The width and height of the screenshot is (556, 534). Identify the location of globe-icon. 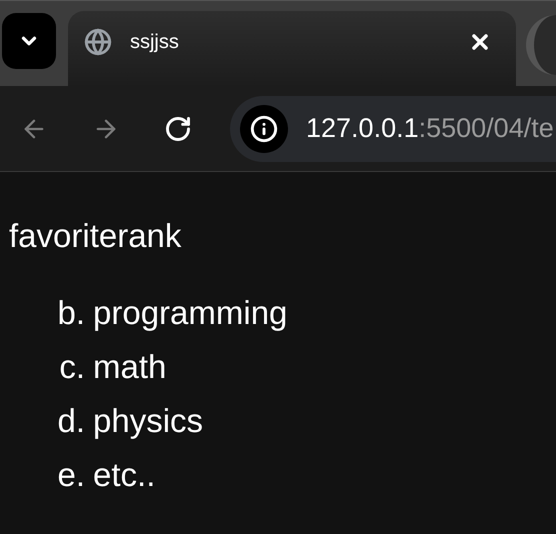
(98, 42).